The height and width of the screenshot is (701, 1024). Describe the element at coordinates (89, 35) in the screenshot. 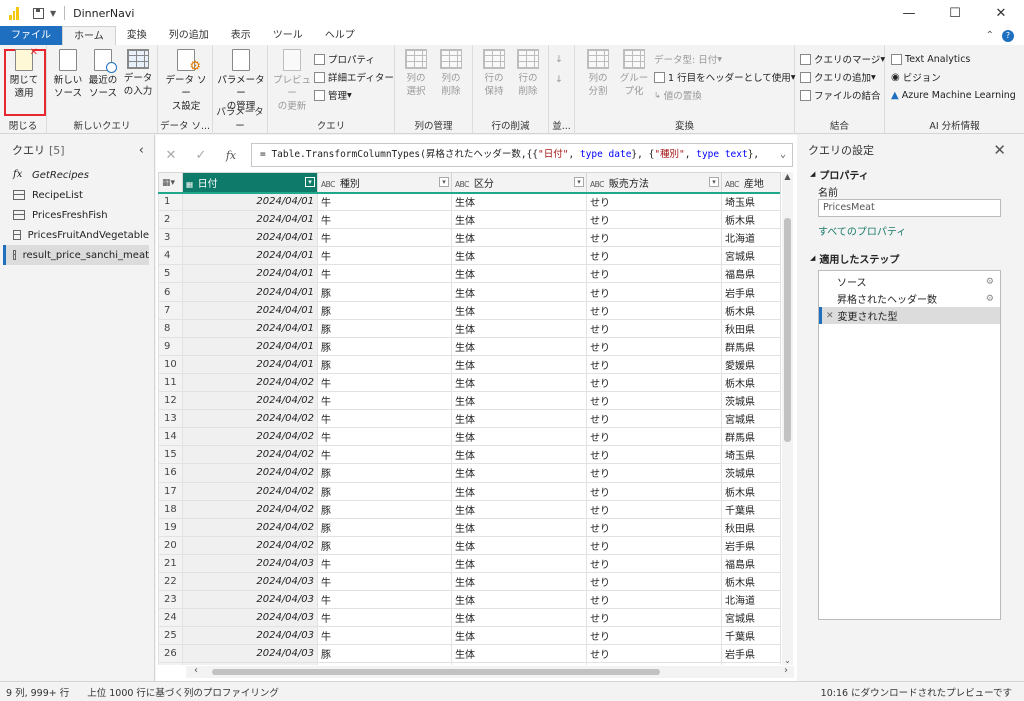

I see `tab-home: ホーム` at that location.